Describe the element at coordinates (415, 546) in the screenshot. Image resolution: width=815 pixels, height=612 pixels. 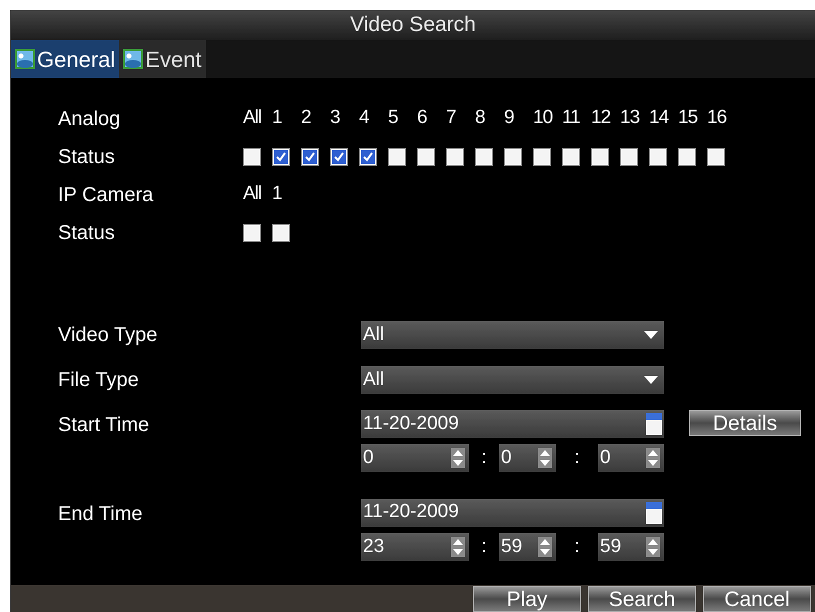
I see `time-spinner: 23` at that location.